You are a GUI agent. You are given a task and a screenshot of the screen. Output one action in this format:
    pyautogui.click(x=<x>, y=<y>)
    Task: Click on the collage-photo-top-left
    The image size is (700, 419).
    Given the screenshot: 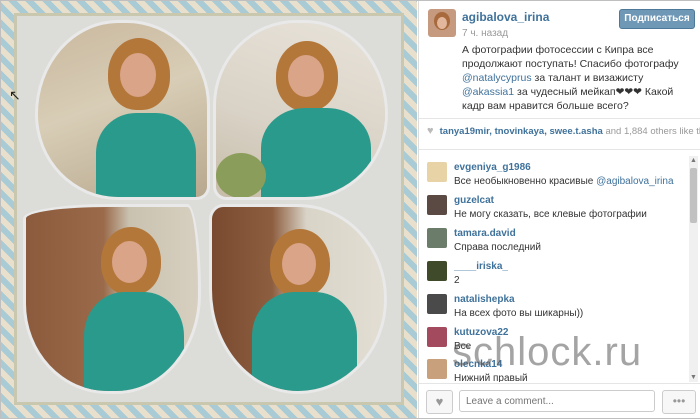 What is the action you would take?
    pyautogui.click(x=122, y=110)
    